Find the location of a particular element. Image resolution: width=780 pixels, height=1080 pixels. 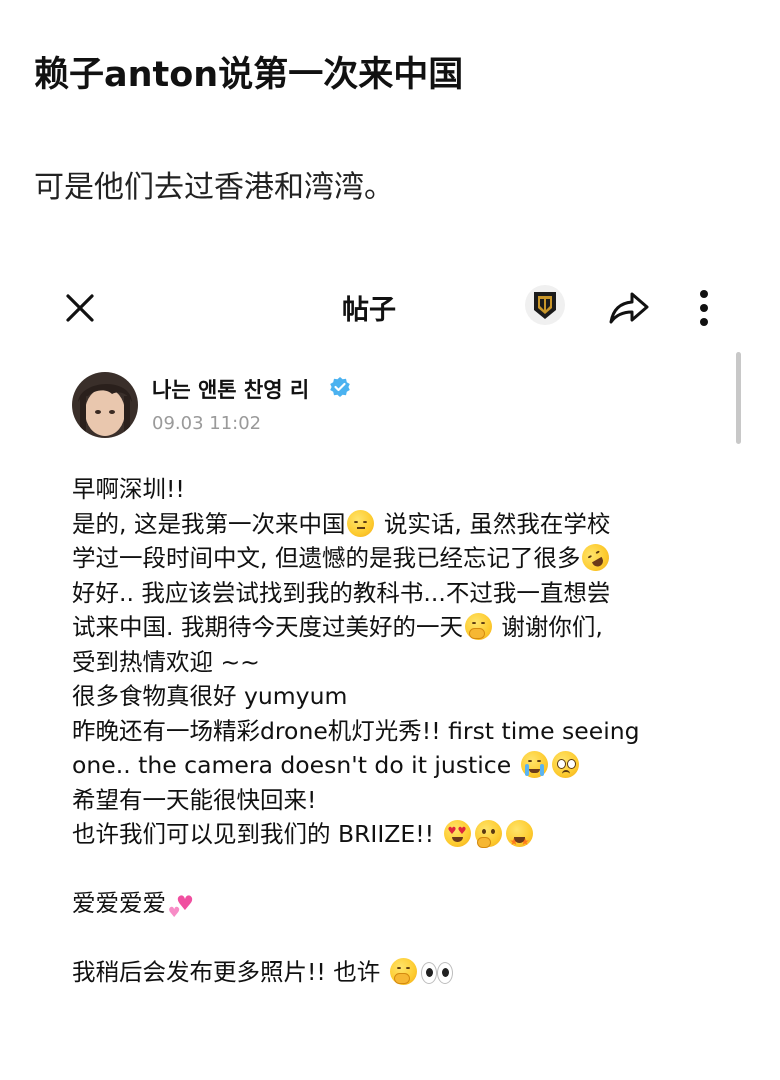

post-line: 学过一段时间中文, 但遗憾的是我已经忘记了很多 is located at coordinates (407, 557).